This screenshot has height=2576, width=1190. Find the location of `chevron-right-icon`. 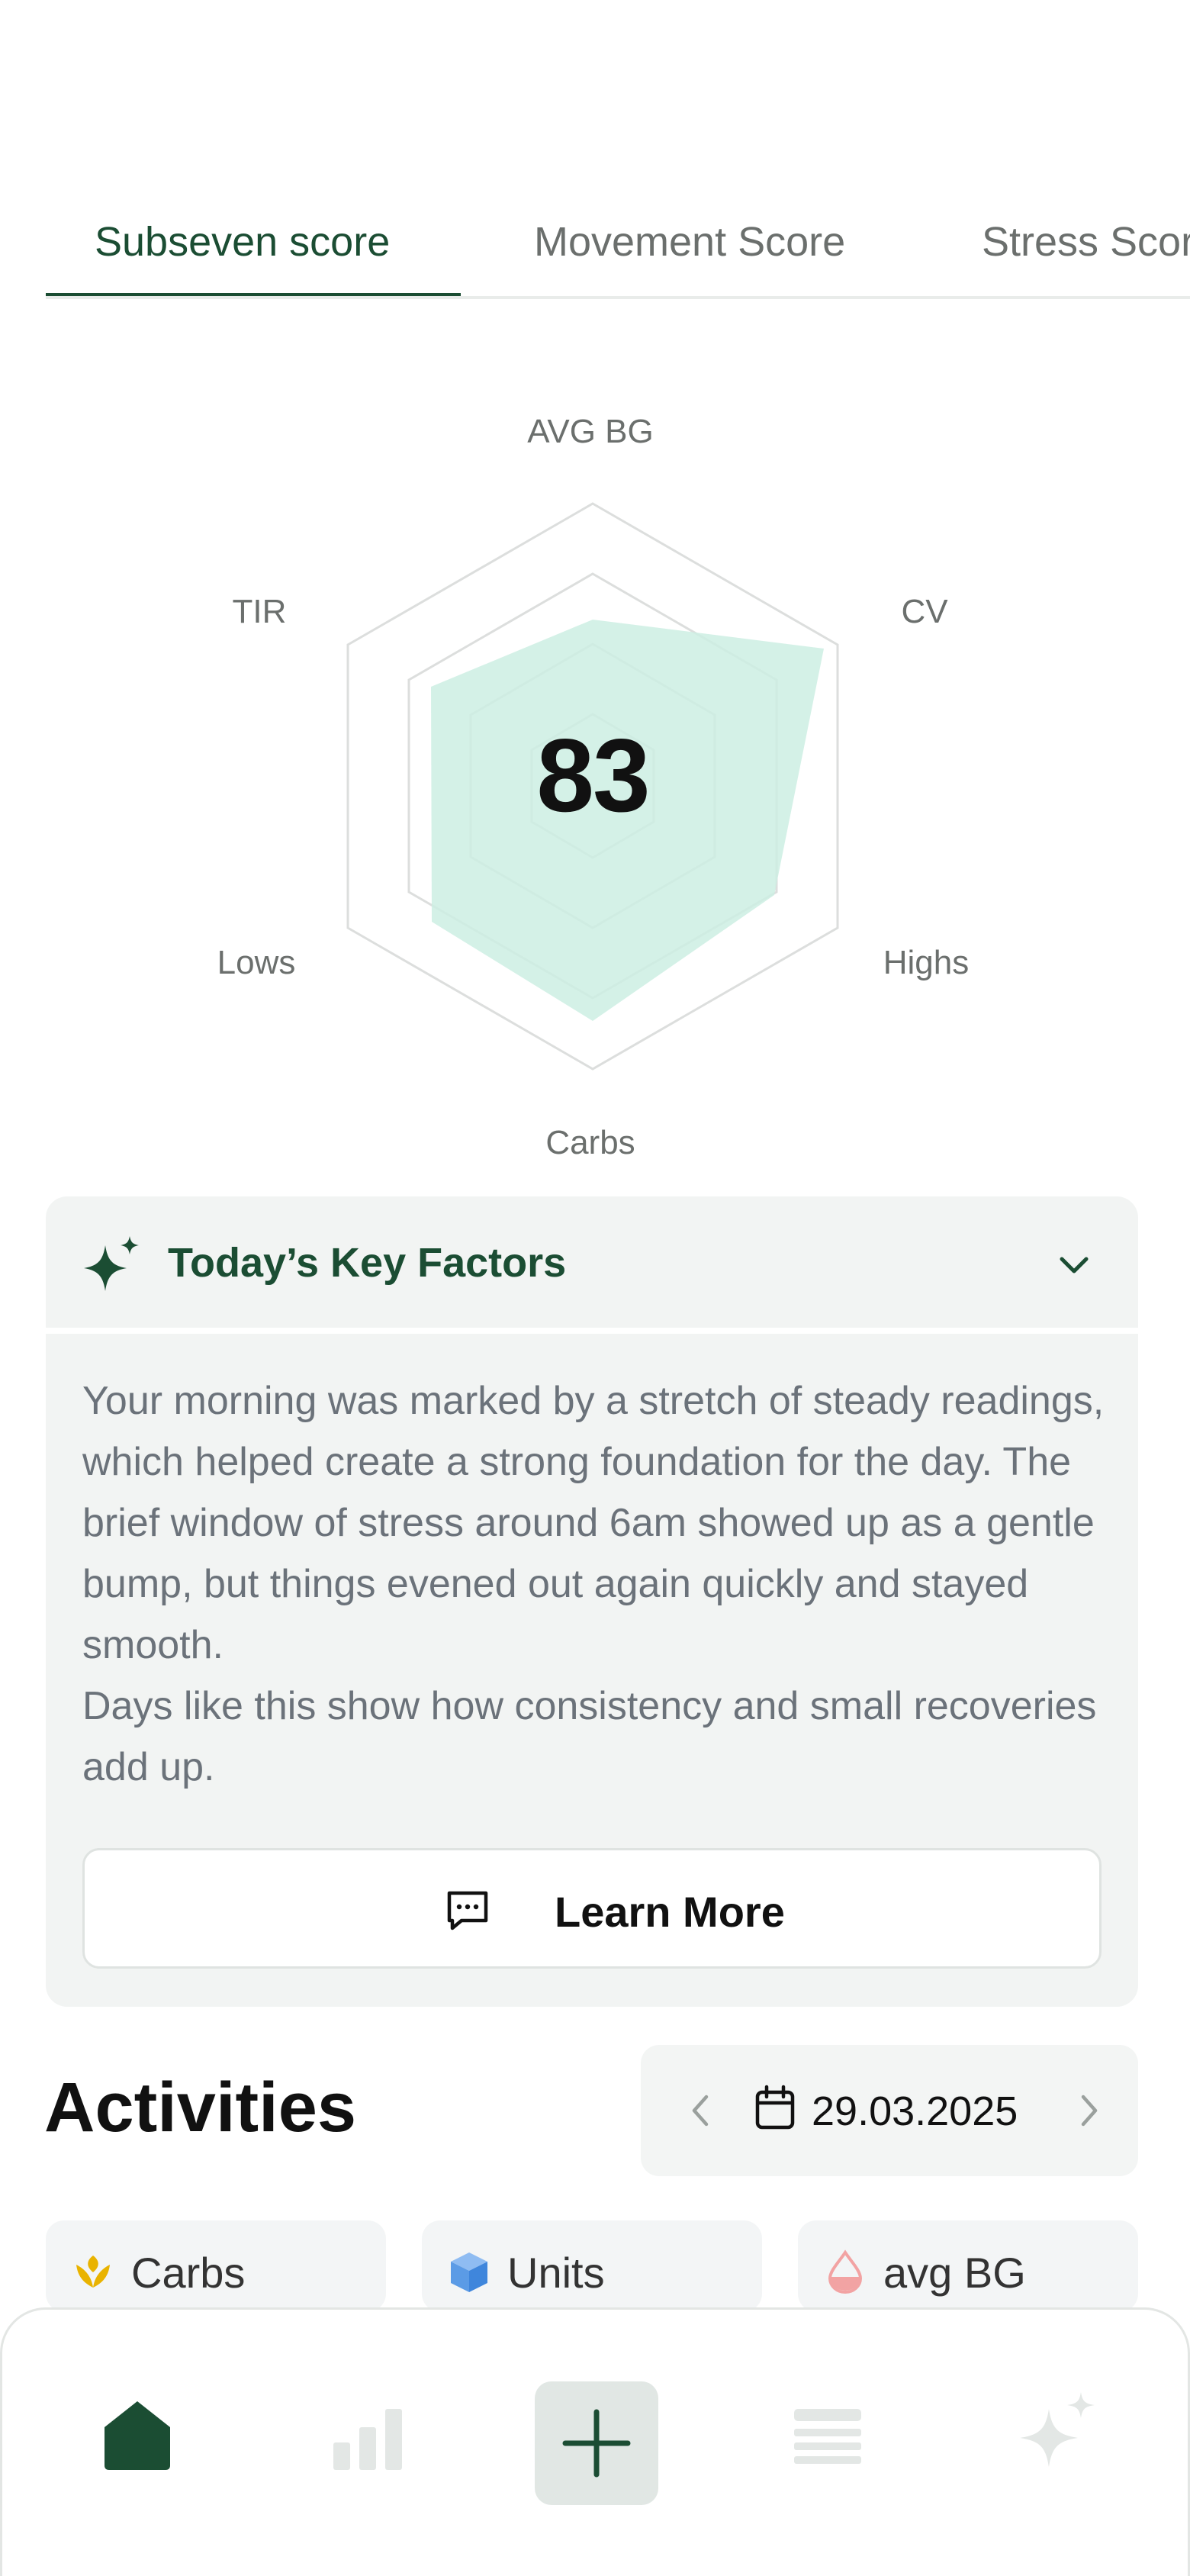

chevron-right-icon is located at coordinates (1089, 2110).